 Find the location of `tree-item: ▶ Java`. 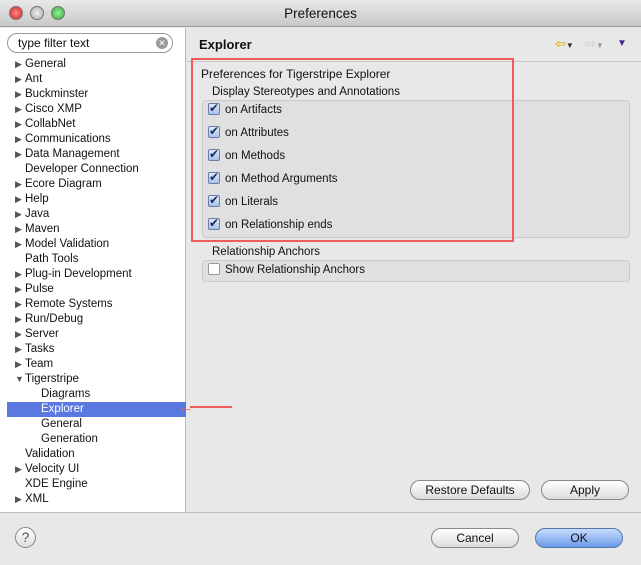

tree-item: ▶ Java is located at coordinates (93, 214).